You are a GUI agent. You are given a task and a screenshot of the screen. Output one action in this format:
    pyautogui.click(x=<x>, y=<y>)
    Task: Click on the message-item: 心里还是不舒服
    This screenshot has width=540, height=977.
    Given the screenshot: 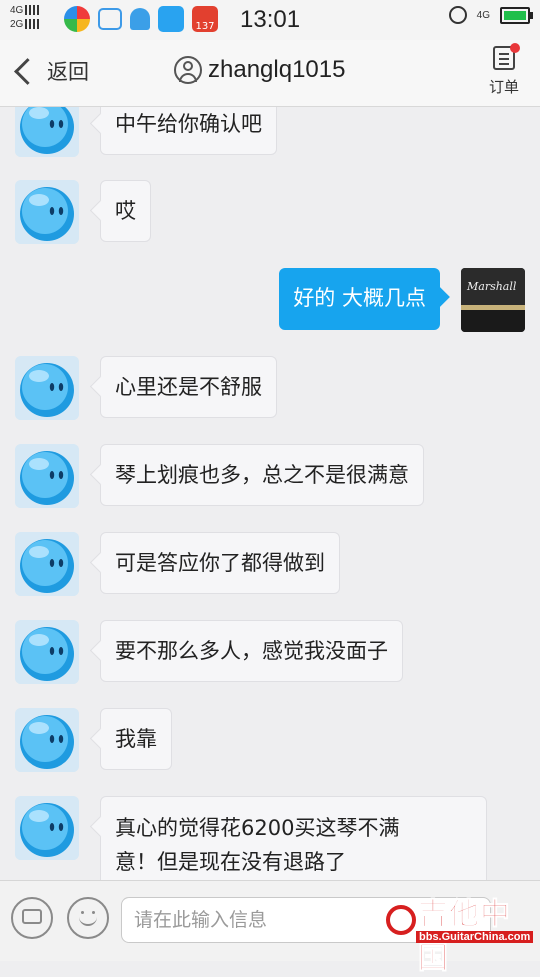 What is the action you would take?
    pyautogui.click(x=270, y=391)
    